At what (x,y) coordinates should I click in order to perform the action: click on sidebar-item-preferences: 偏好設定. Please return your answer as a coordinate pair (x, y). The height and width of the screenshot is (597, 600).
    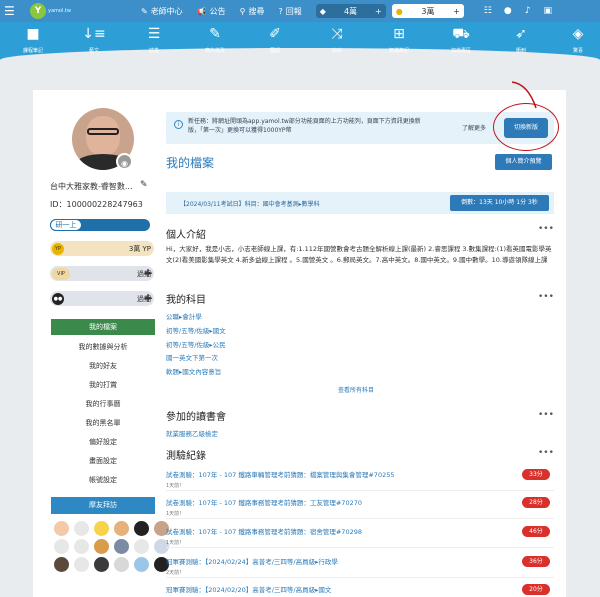
    Looking at the image, I should click on (103, 442).